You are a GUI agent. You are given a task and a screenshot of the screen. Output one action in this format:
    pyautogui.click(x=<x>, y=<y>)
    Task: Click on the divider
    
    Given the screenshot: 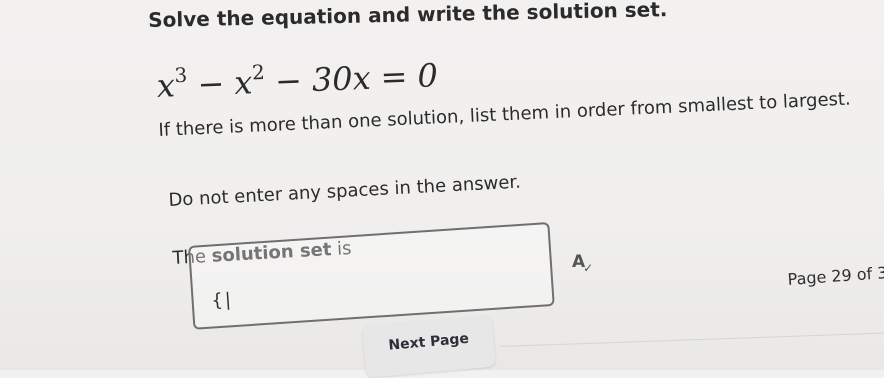 What is the action you would take?
    pyautogui.click(x=692, y=339)
    